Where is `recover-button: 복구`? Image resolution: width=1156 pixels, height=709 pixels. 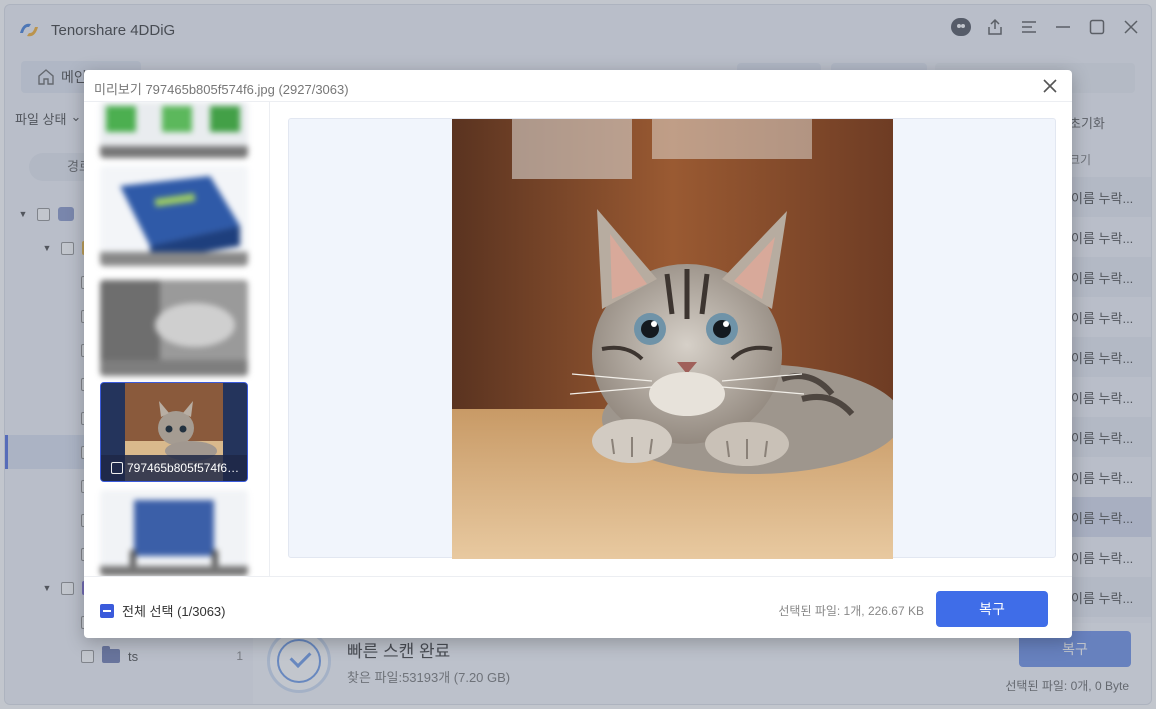
recover-button: 복구 is located at coordinates (992, 609).